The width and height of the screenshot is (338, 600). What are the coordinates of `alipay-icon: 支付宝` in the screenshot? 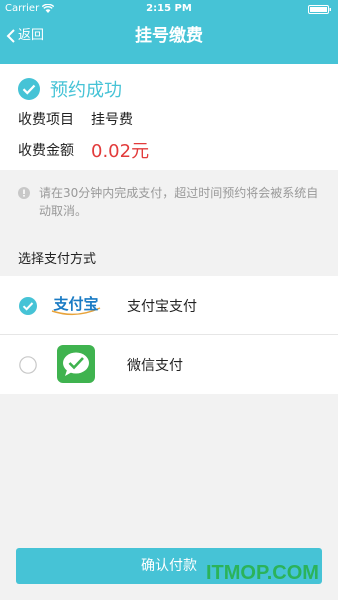 It's located at (76, 305).